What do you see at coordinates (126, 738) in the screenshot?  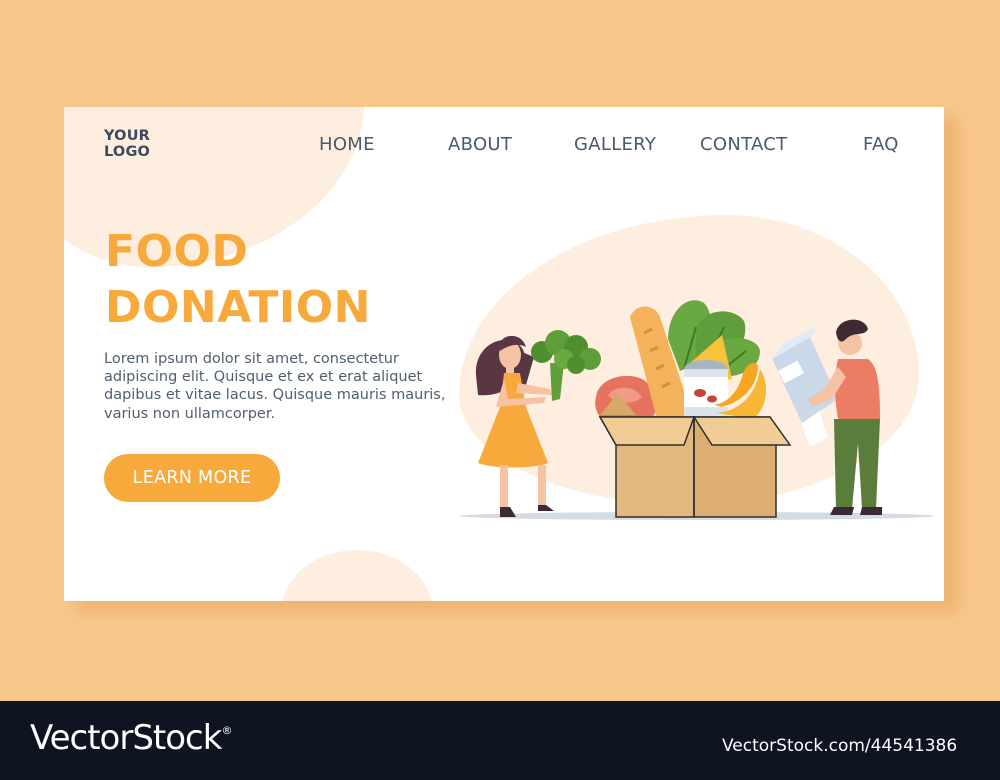 I see `watermark-brand: VectorStock` at bounding box center [126, 738].